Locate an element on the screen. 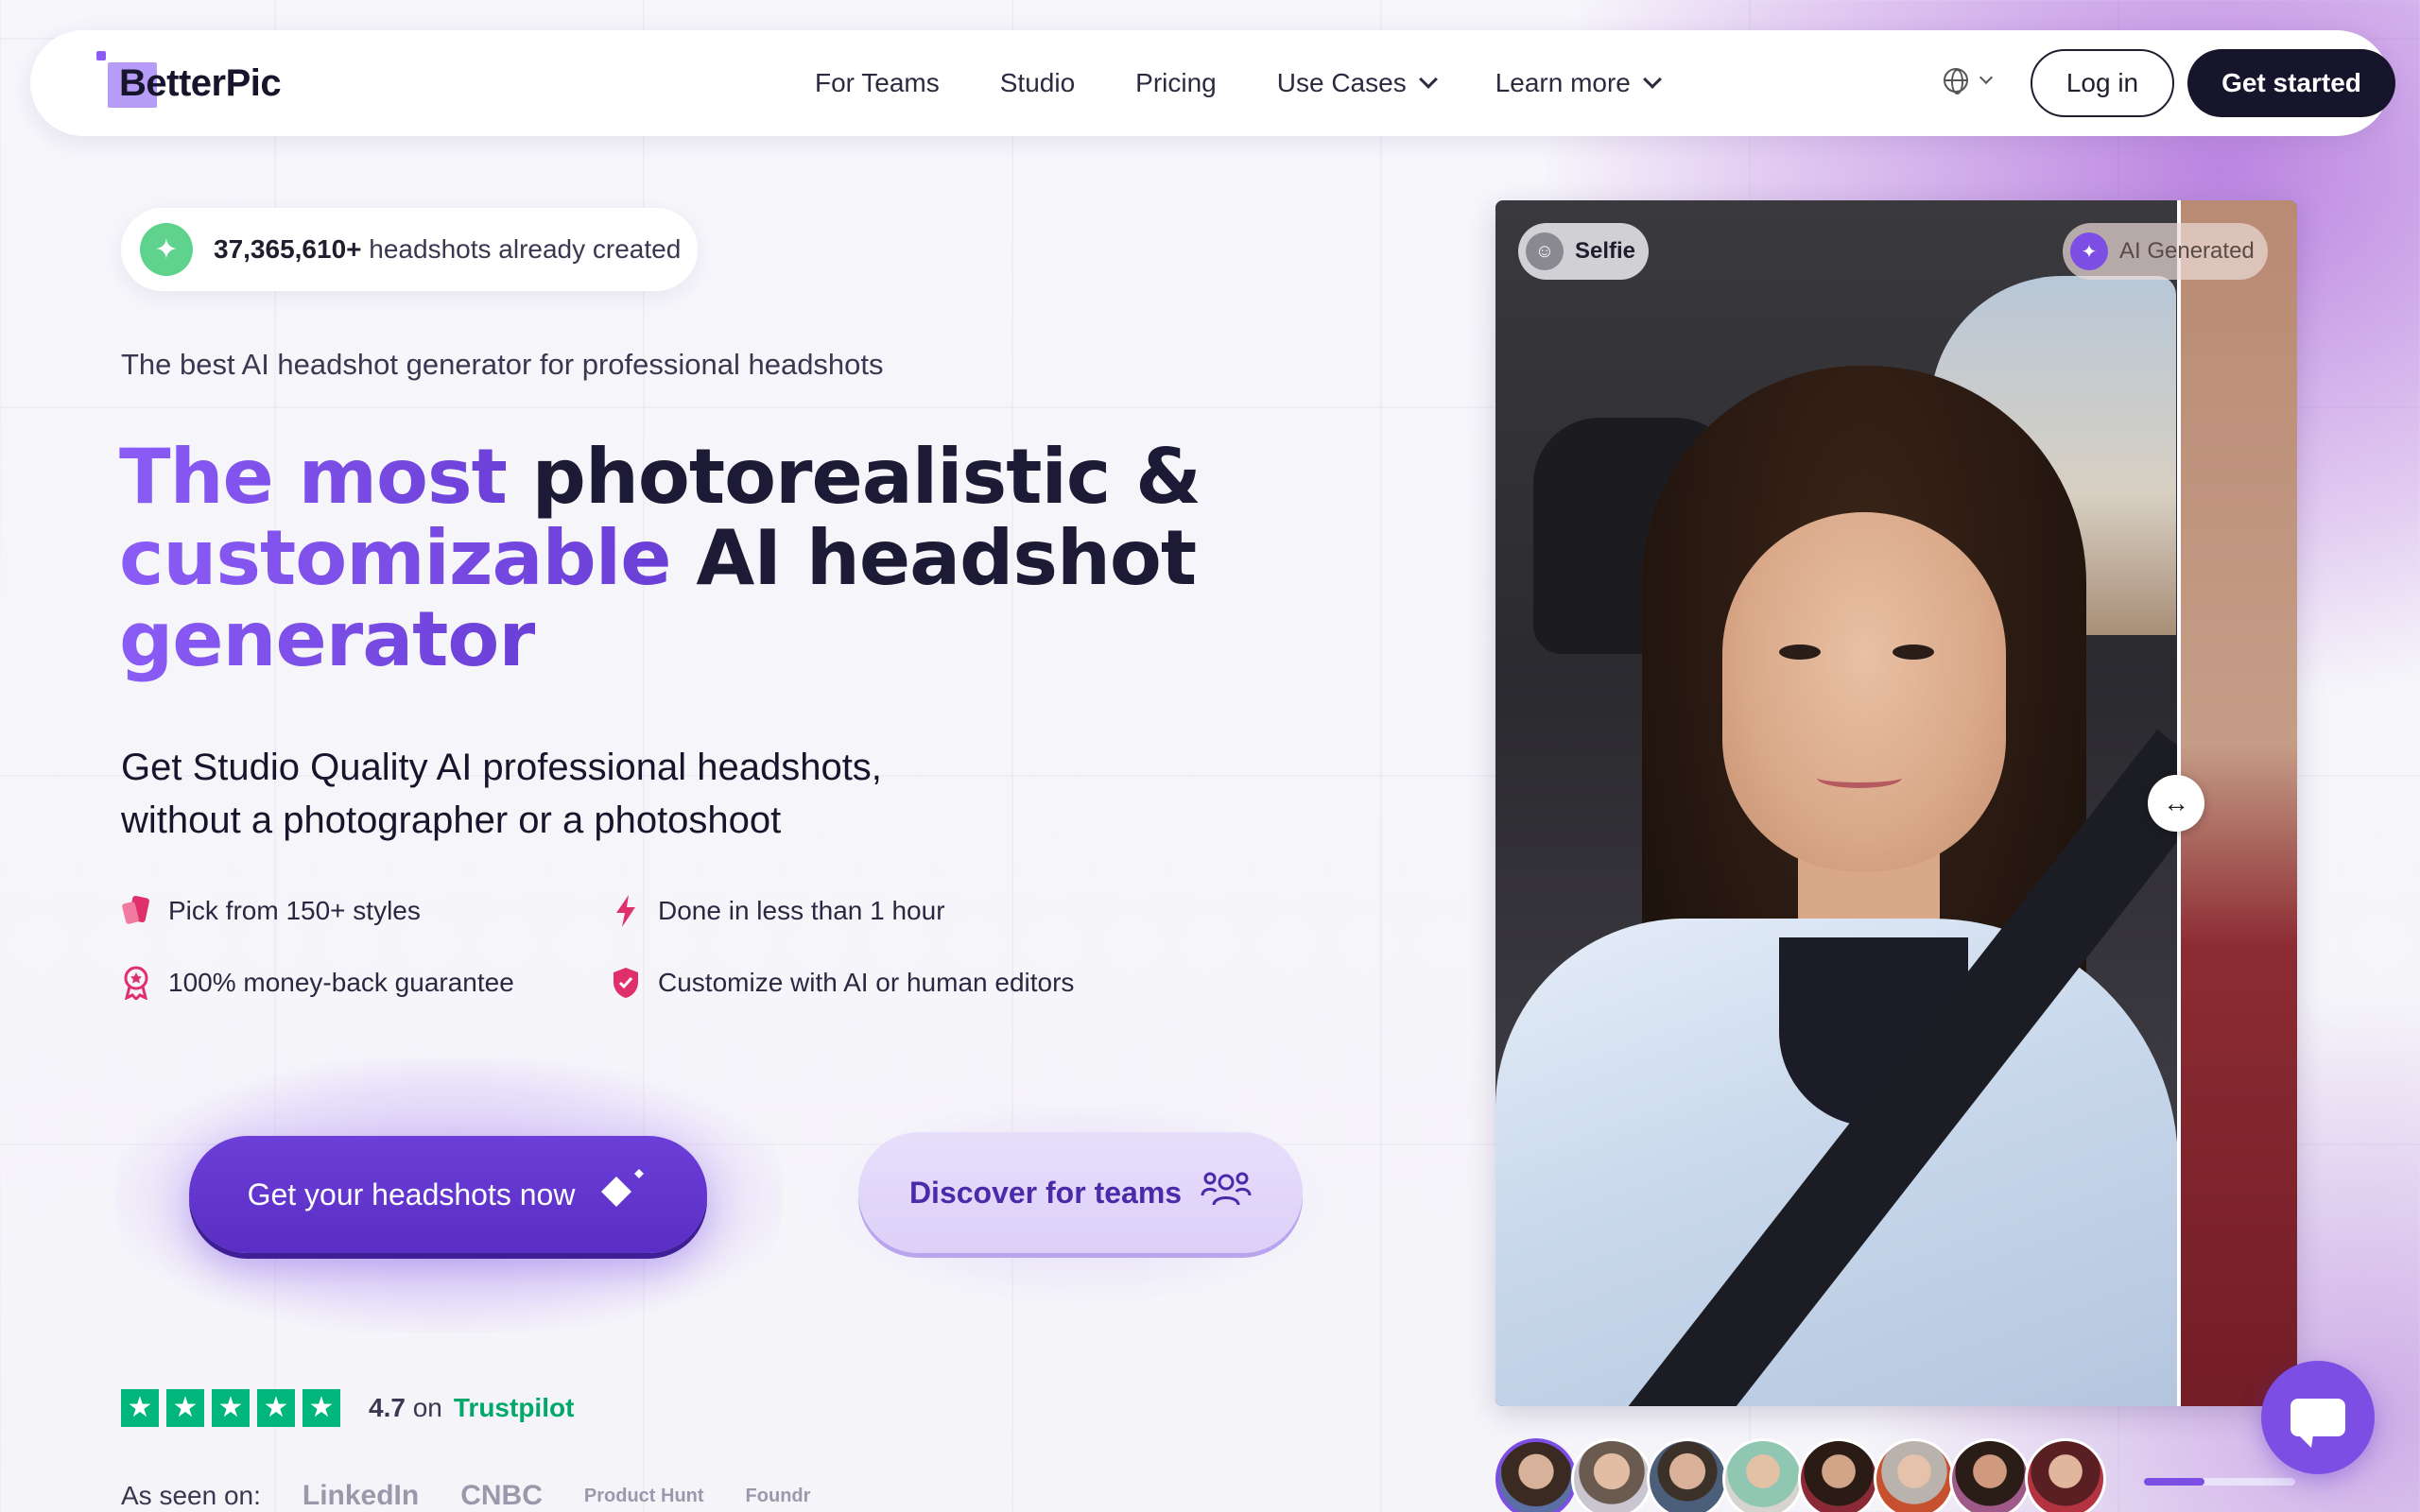  headline-part-2a: customizable is located at coordinates (395, 558).